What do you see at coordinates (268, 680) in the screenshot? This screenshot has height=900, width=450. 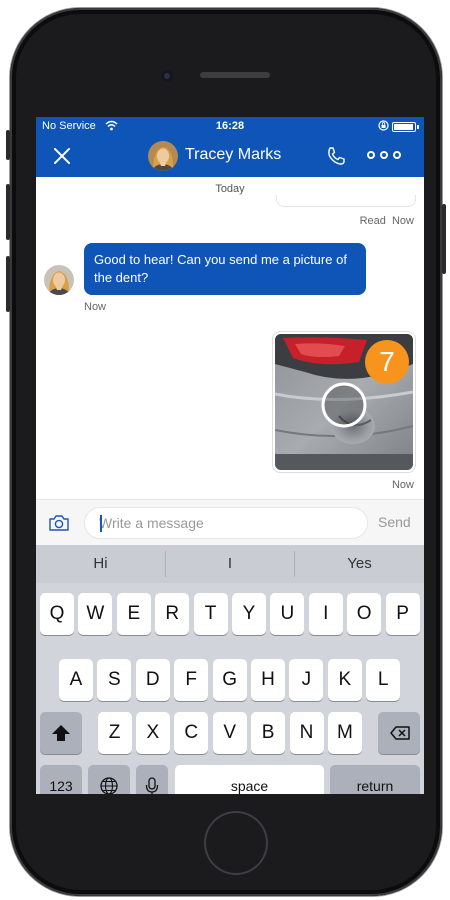 I see `key-h: H` at bounding box center [268, 680].